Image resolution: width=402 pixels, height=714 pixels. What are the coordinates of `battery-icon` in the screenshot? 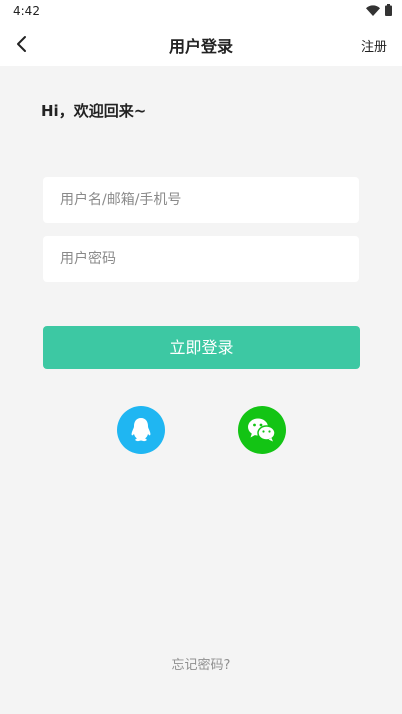 It's located at (388, 10).